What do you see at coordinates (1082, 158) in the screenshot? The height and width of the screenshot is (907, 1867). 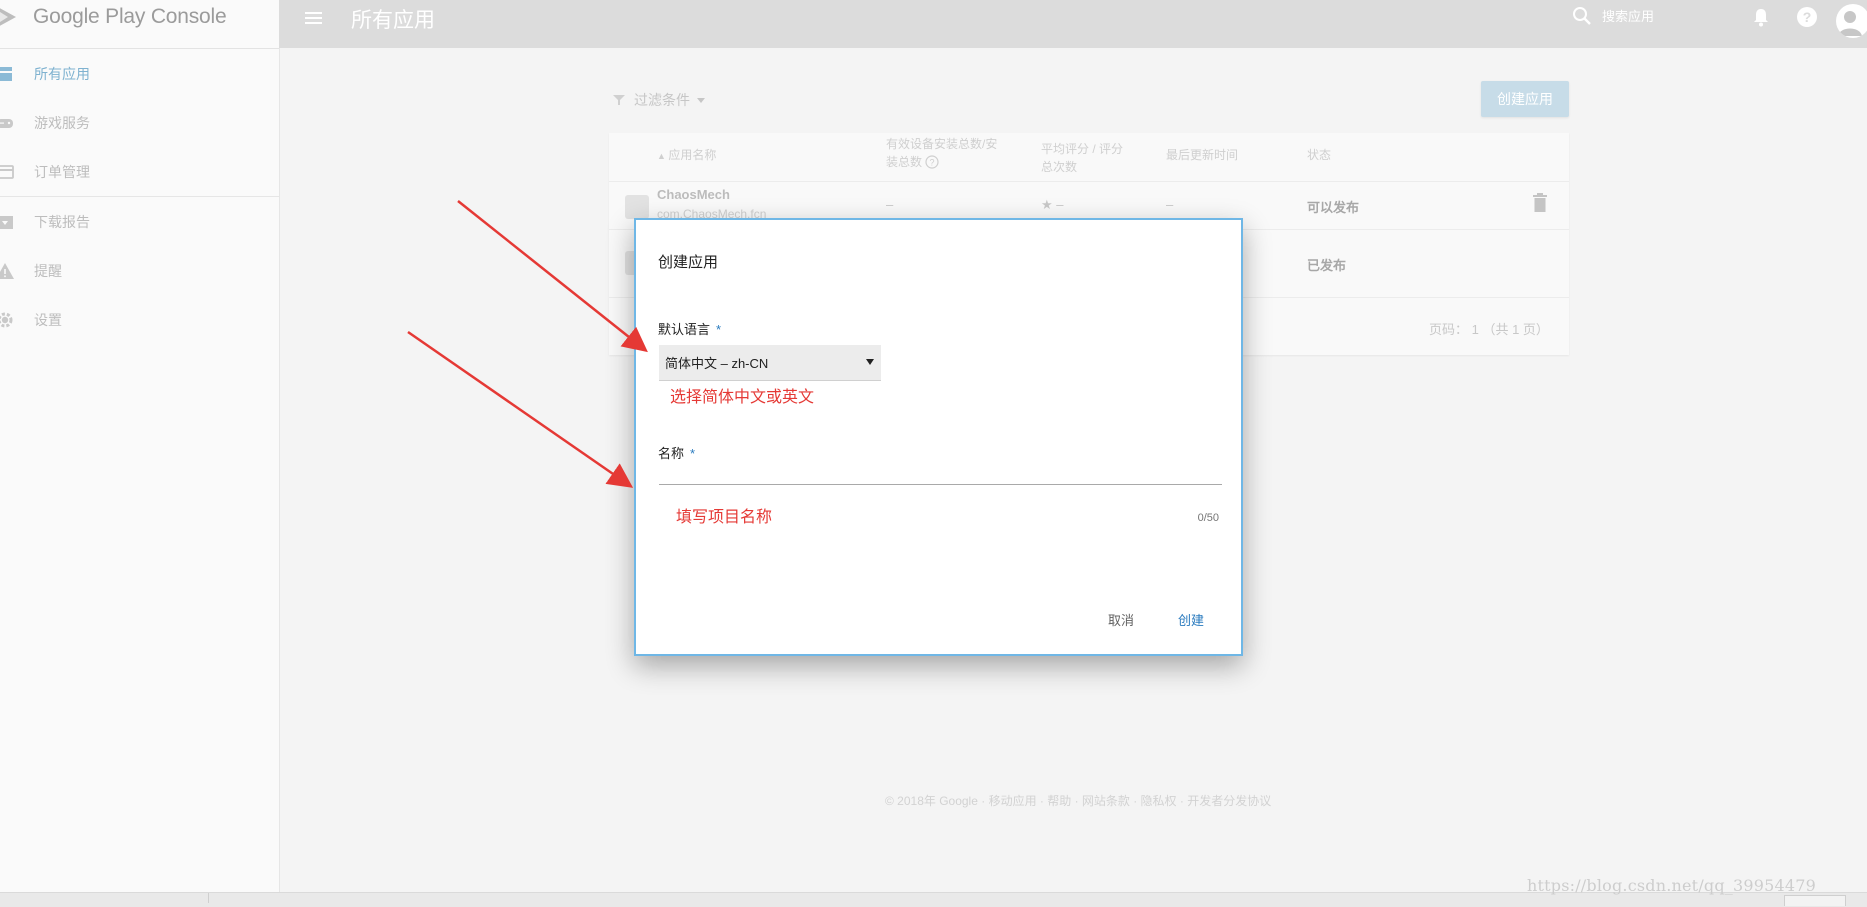 I see `column-header-rating: 平均评分 / 评分总次数` at bounding box center [1082, 158].